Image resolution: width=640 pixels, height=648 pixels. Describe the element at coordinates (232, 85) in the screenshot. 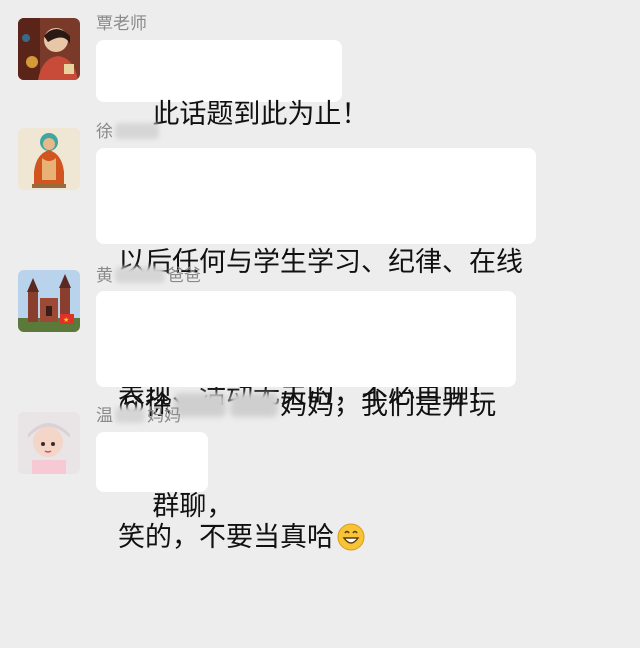

I see `message-bubble: 此话题到此为止！` at that location.